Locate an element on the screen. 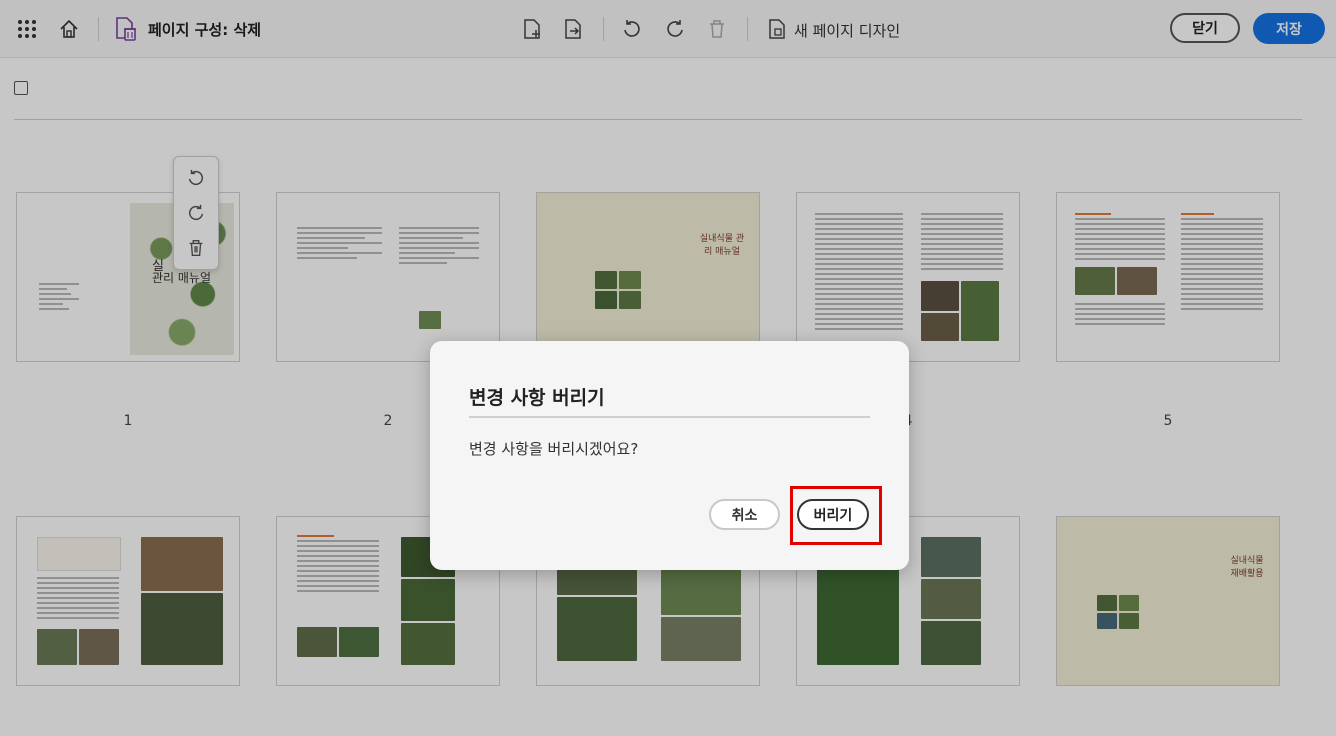 This screenshot has width=1336, height=736. discard-changes-dialog: 변경 사항 버리기 변경 사항을 버리시겠어요? 취소 버리기 is located at coordinates (669, 455).